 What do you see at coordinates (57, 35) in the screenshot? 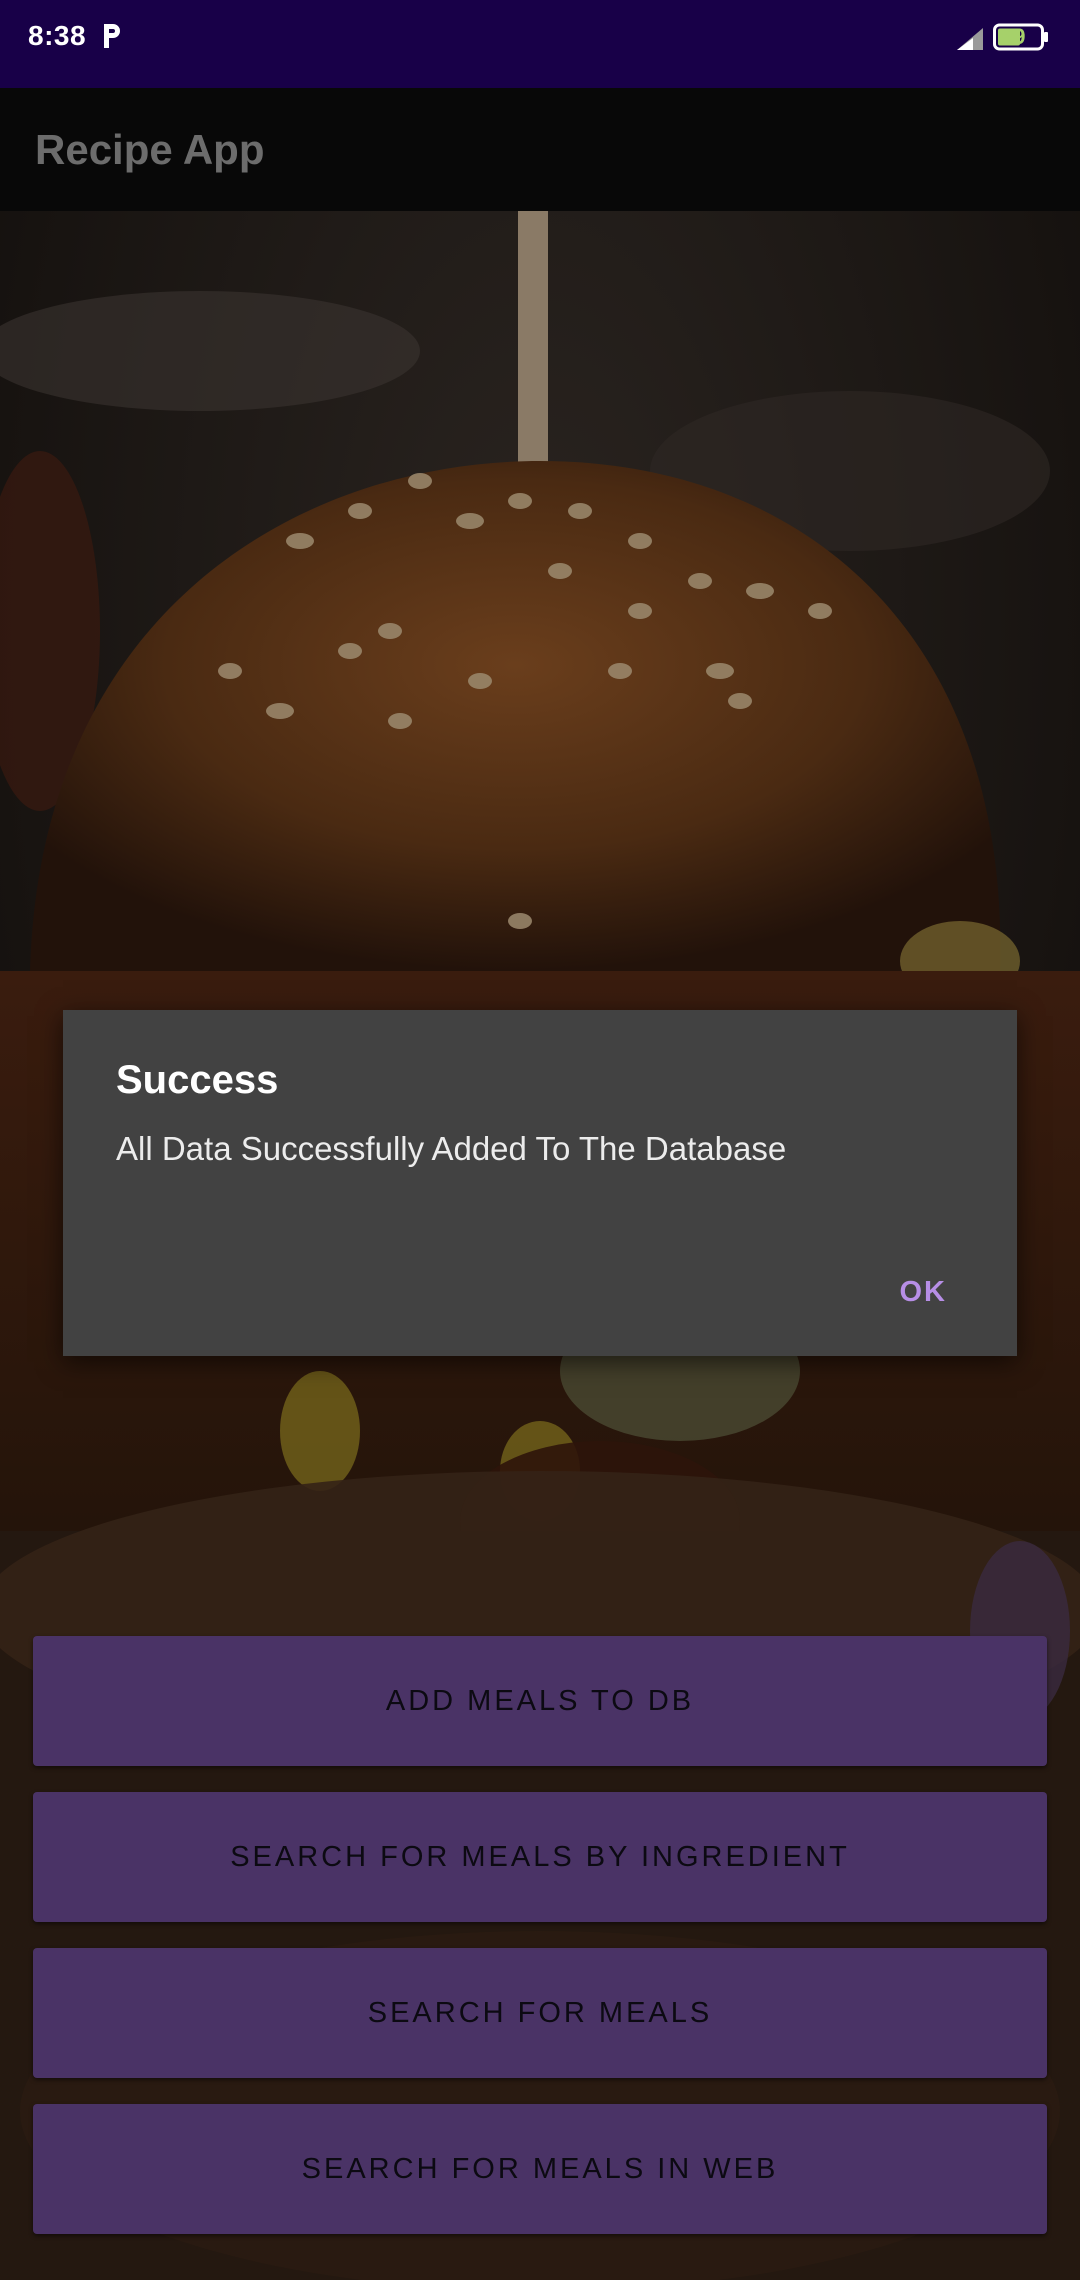
I see `status-time: 8:38` at bounding box center [57, 35].